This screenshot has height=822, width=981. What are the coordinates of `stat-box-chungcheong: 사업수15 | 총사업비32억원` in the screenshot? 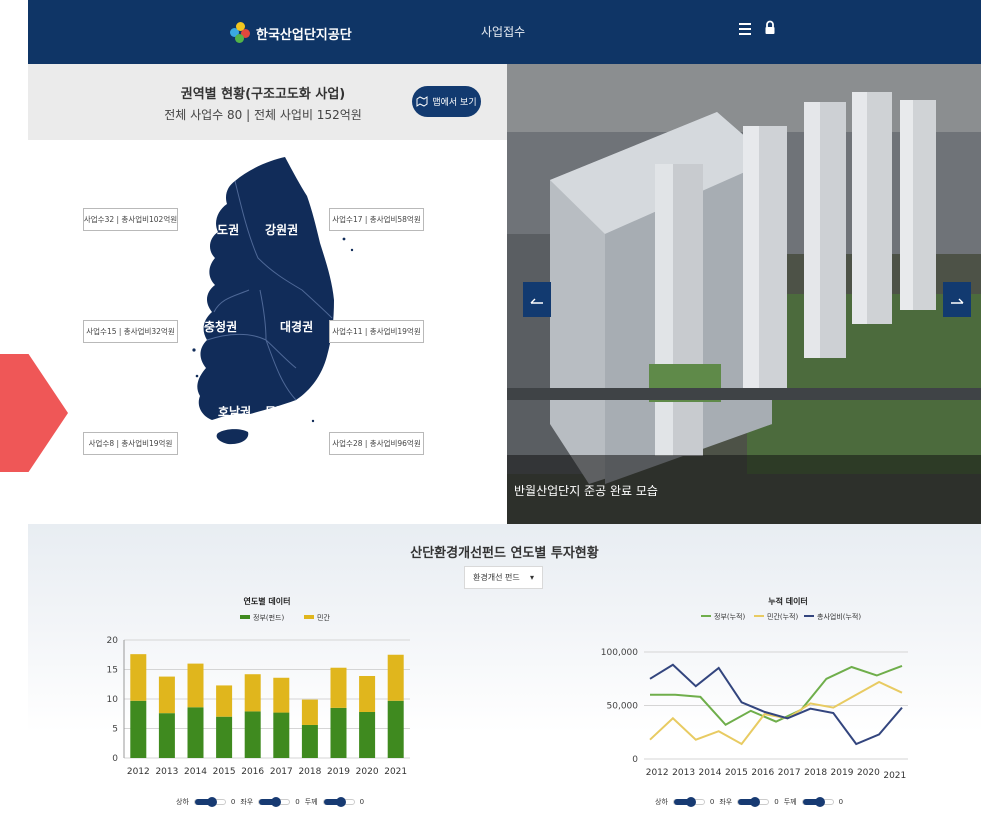 It's located at (130, 331).